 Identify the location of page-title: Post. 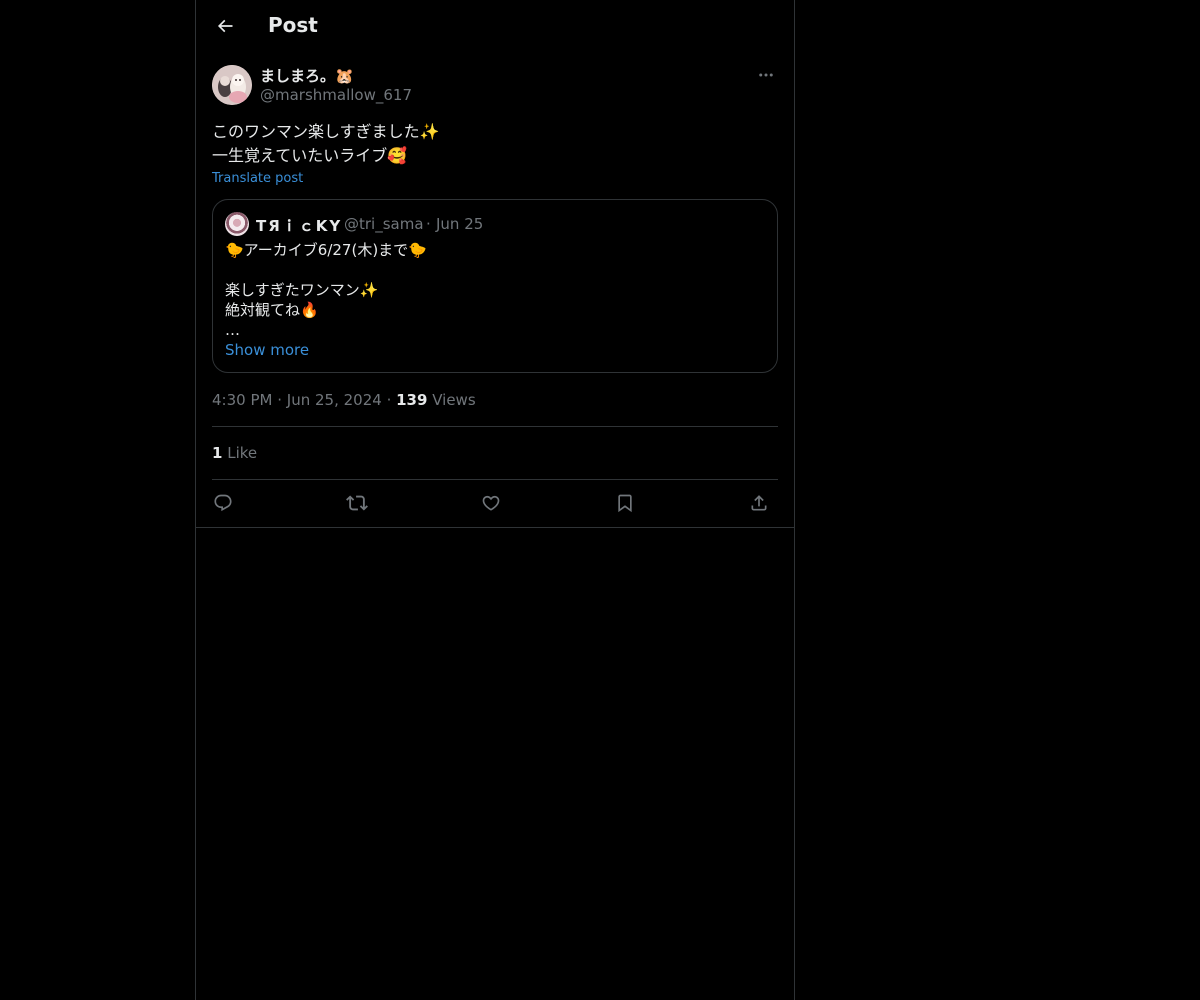
(293, 25).